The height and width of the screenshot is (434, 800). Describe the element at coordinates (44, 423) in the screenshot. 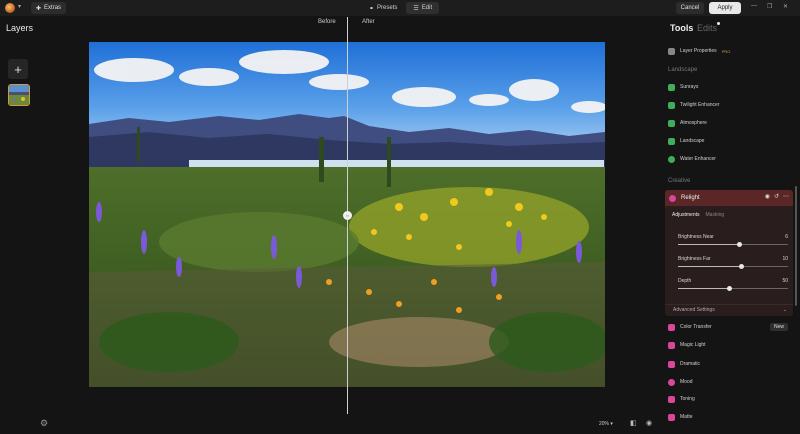

I see `gear-icon: ⚙` at that location.